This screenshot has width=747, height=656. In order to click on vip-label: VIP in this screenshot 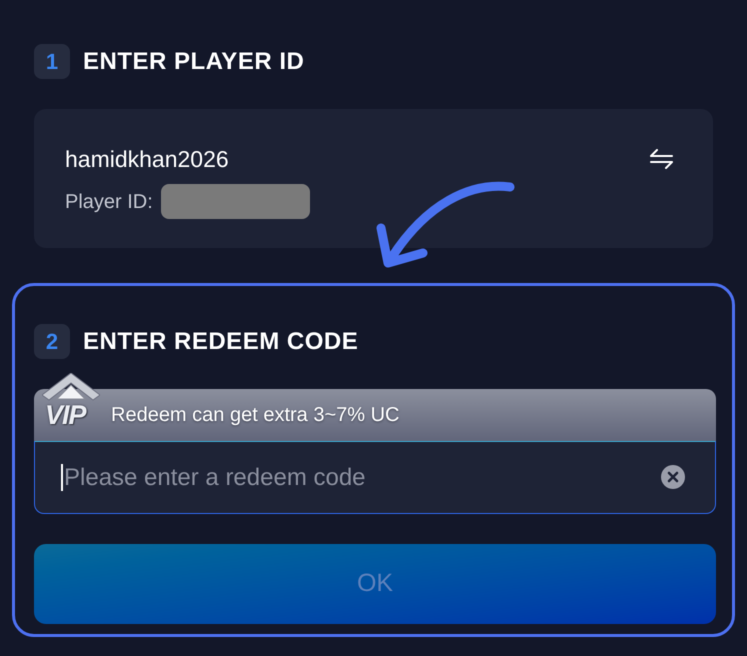, I will do `click(65, 415)`.